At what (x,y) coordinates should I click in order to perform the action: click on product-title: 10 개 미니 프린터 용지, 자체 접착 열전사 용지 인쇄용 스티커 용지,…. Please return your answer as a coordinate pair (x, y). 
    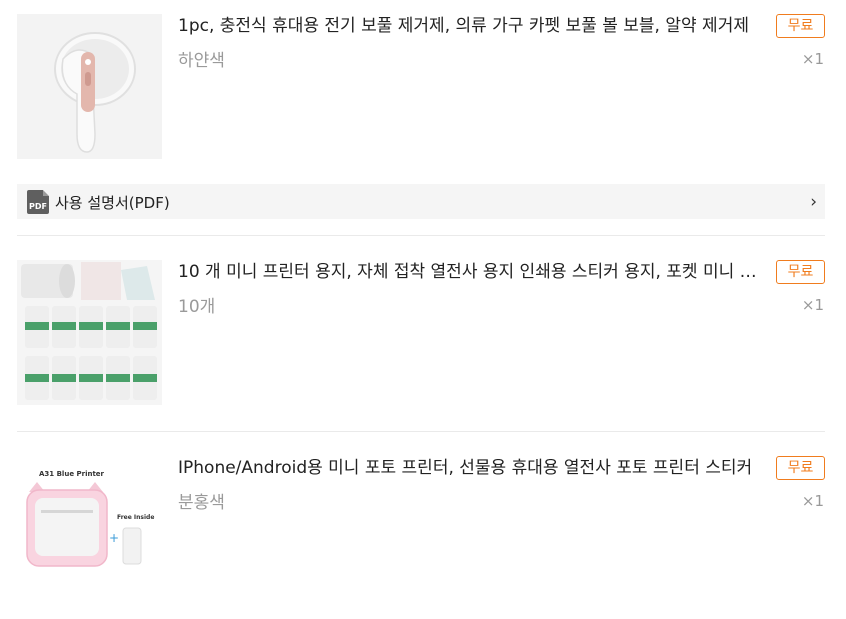
    Looking at the image, I should click on (474, 272).